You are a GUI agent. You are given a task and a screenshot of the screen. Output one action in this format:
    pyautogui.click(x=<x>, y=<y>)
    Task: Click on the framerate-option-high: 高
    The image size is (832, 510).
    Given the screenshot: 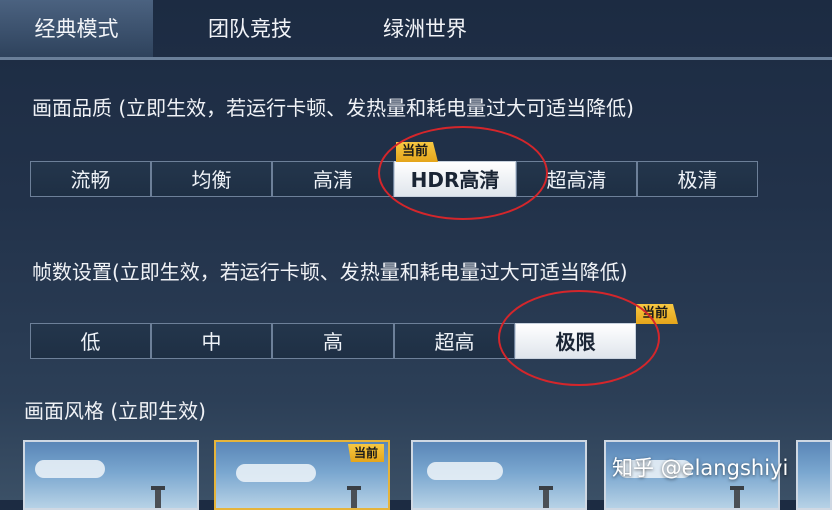 What is the action you would take?
    pyautogui.click(x=333, y=341)
    